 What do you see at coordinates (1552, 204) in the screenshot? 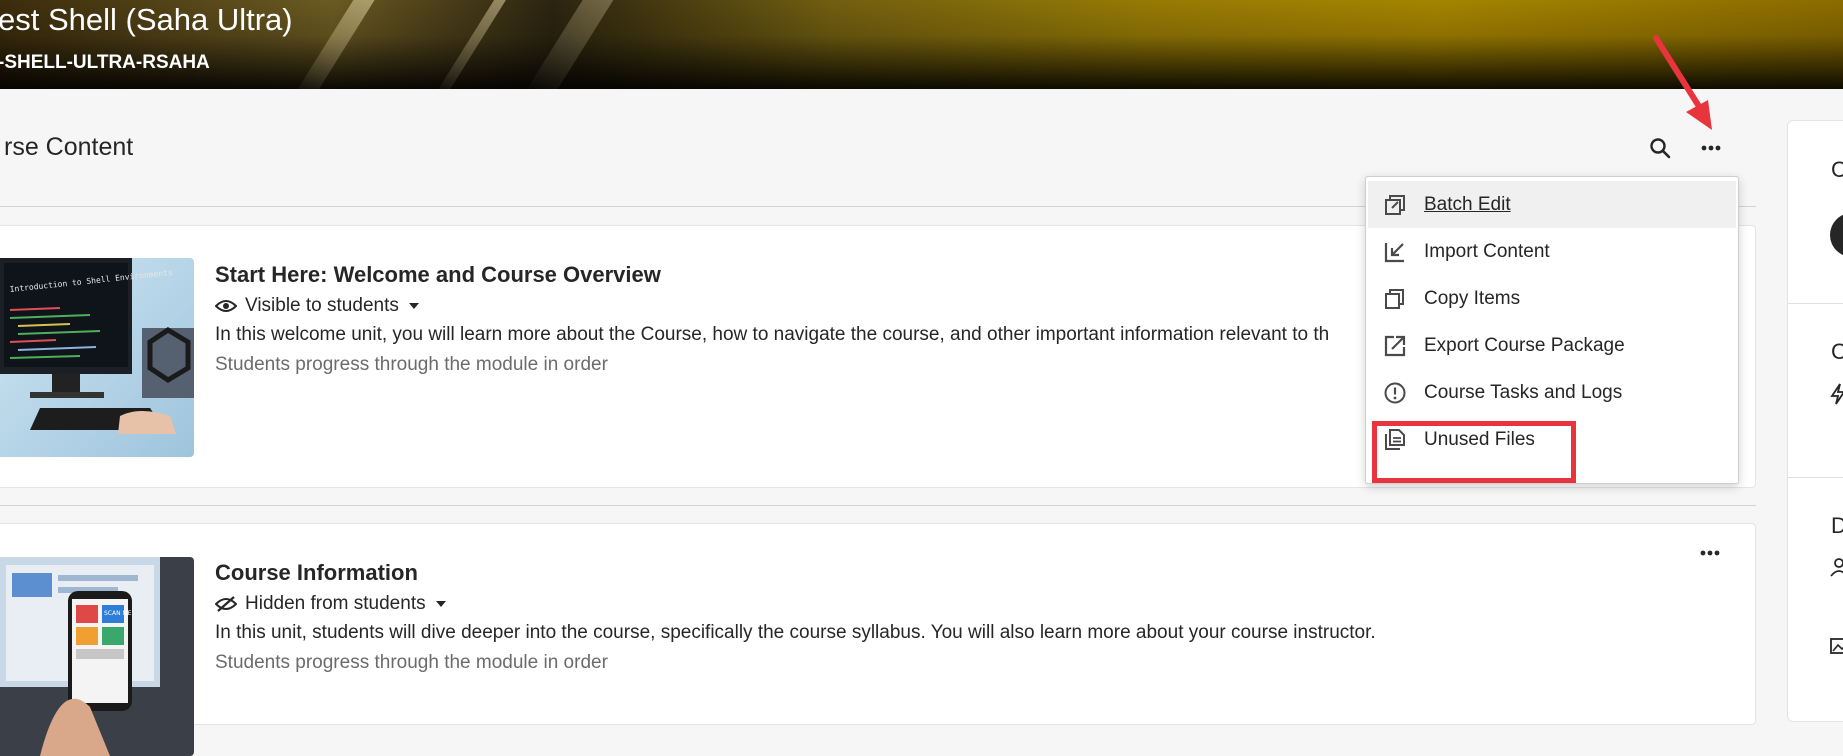
I see `menu-item-batch-edit: Batch Edit` at bounding box center [1552, 204].